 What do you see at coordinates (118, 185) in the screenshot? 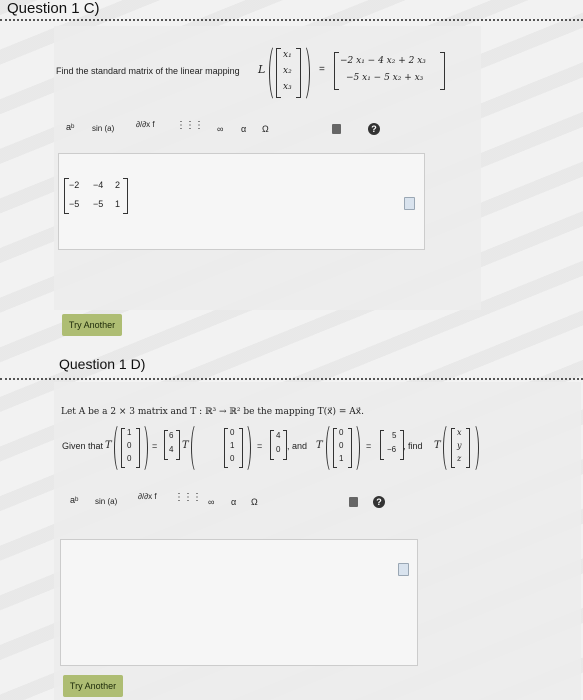
I see `q1c-a13: 2` at bounding box center [118, 185].